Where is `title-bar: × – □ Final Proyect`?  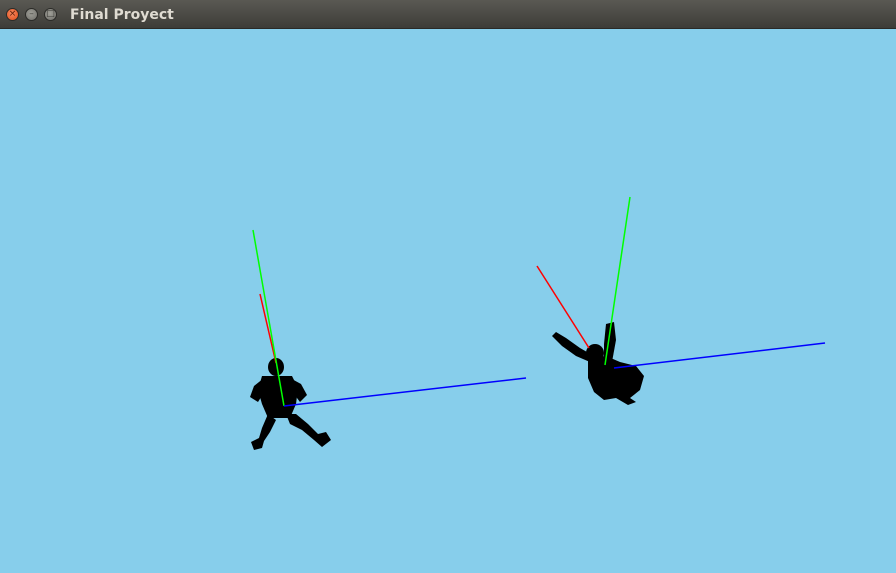
title-bar: × – □ Final Proyect is located at coordinates (448, 14).